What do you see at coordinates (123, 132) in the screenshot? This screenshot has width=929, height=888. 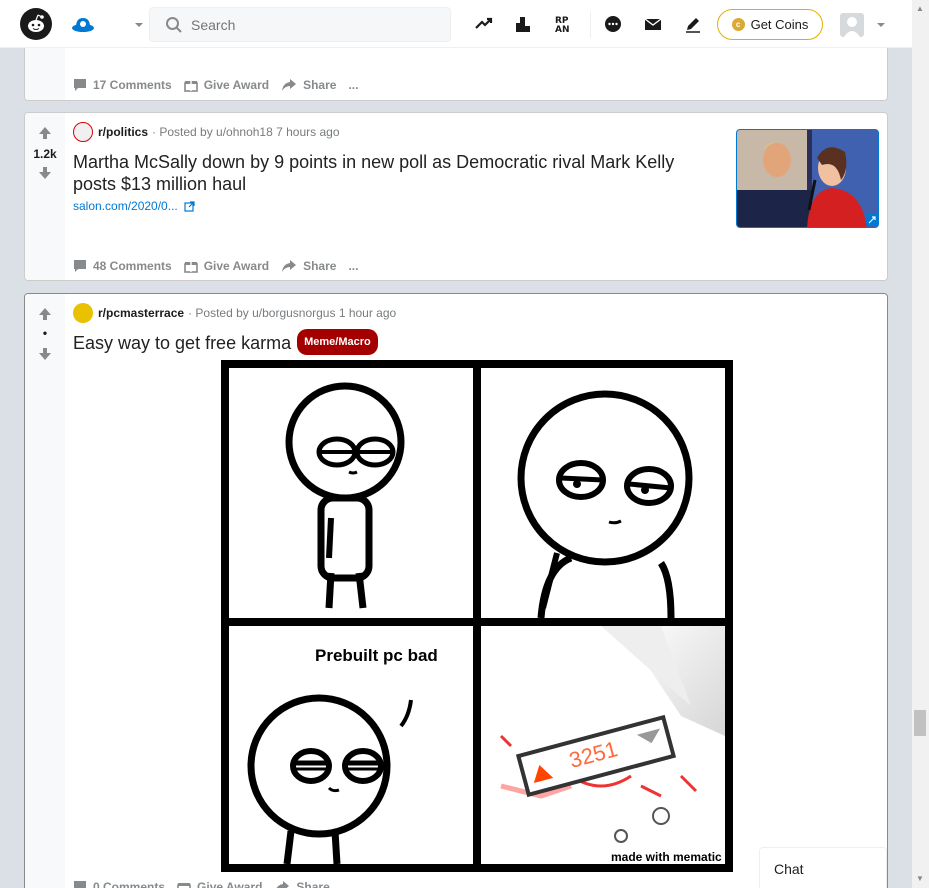 I see `subreddit-link: r/politics` at bounding box center [123, 132].